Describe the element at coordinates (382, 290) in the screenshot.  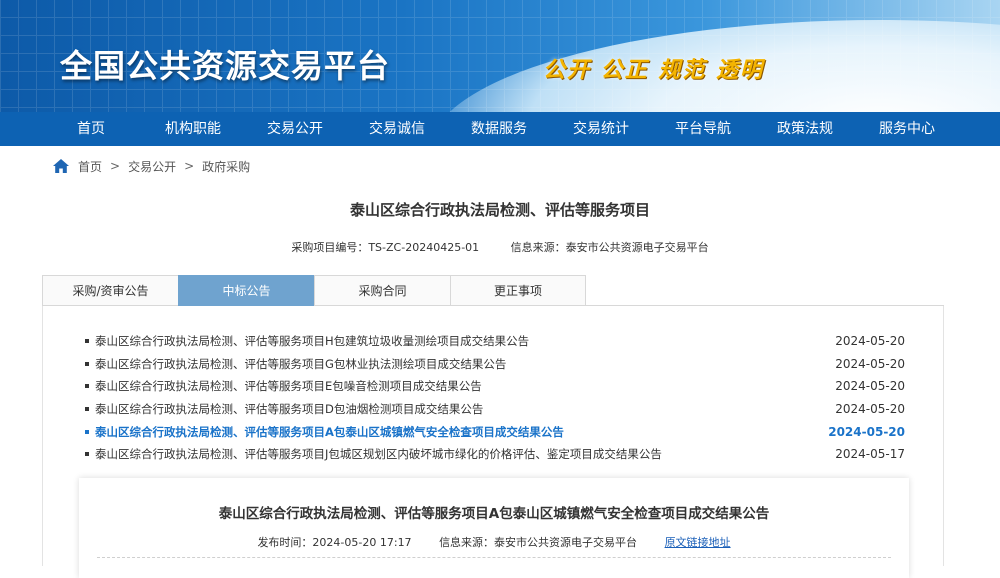
I see `tab-procurement-contract: 采购合同` at that location.